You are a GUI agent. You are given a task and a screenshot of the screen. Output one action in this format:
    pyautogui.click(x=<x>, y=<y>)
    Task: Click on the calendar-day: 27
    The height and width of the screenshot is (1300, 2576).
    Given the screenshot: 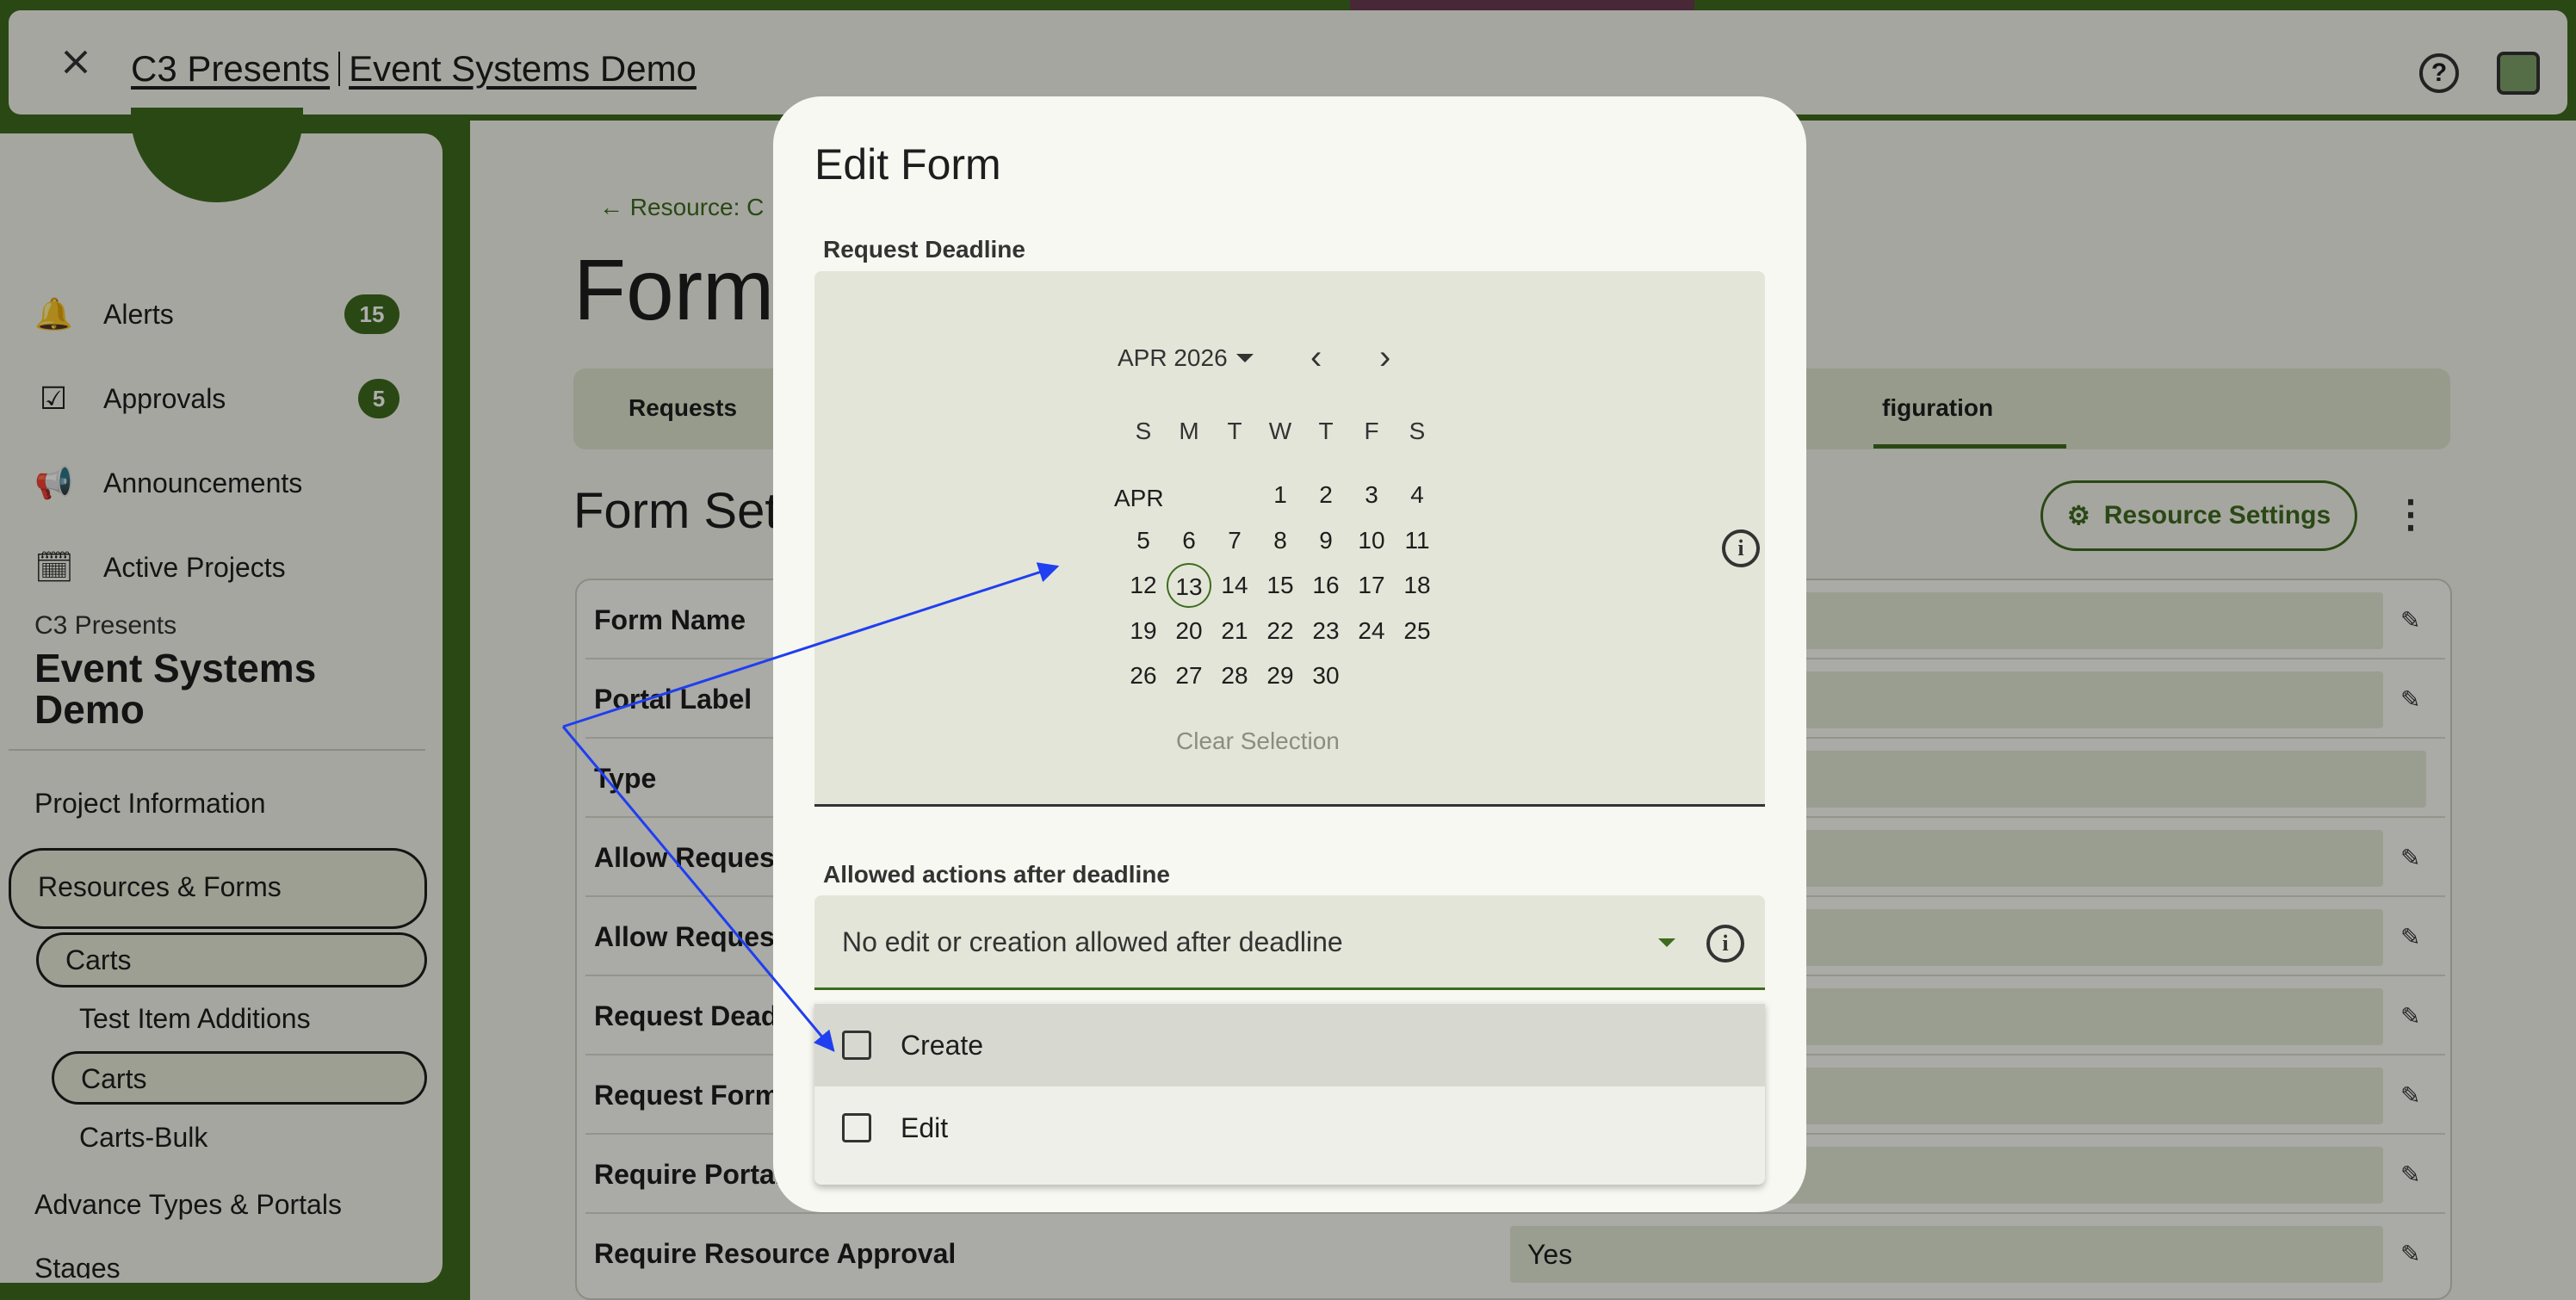 What is the action you would take?
    pyautogui.click(x=1189, y=675)
    